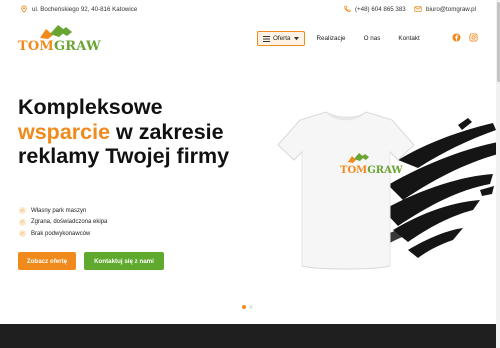 This screenshot has height=348, width=500. What do you see at coordinates (24, 9) in the screenshot?
I see `location-pin-icon` at bounding box center [24, 9].